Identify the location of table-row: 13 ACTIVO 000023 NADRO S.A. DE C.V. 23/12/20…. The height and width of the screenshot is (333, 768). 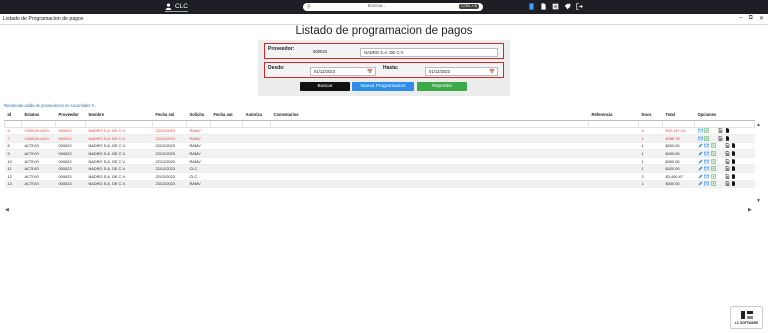
(379, 184).